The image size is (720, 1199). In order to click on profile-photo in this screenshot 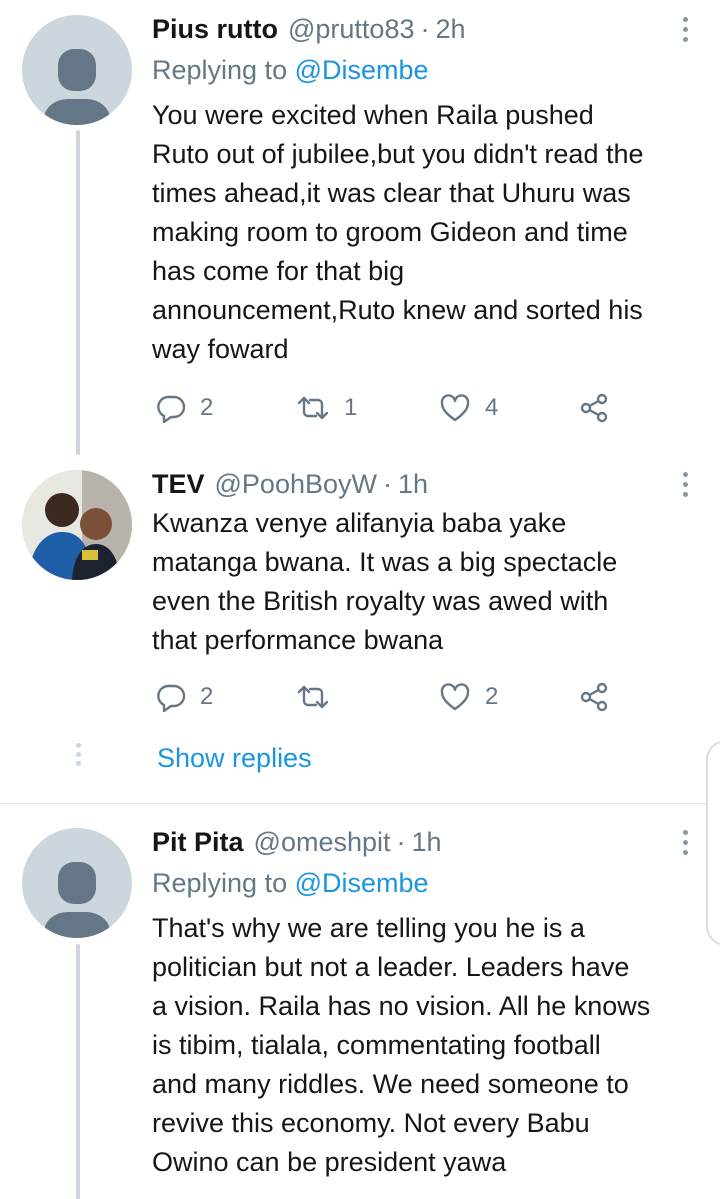, I will do `click(77, 525)`.